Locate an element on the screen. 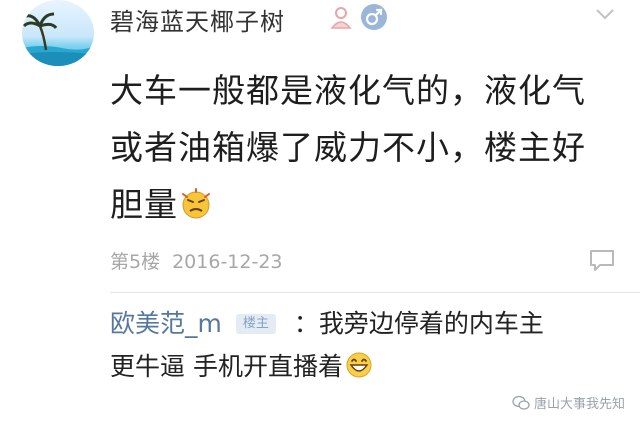 The image size is (640, 429). host-badge: 楼主 is located at coordinates (255, 324).